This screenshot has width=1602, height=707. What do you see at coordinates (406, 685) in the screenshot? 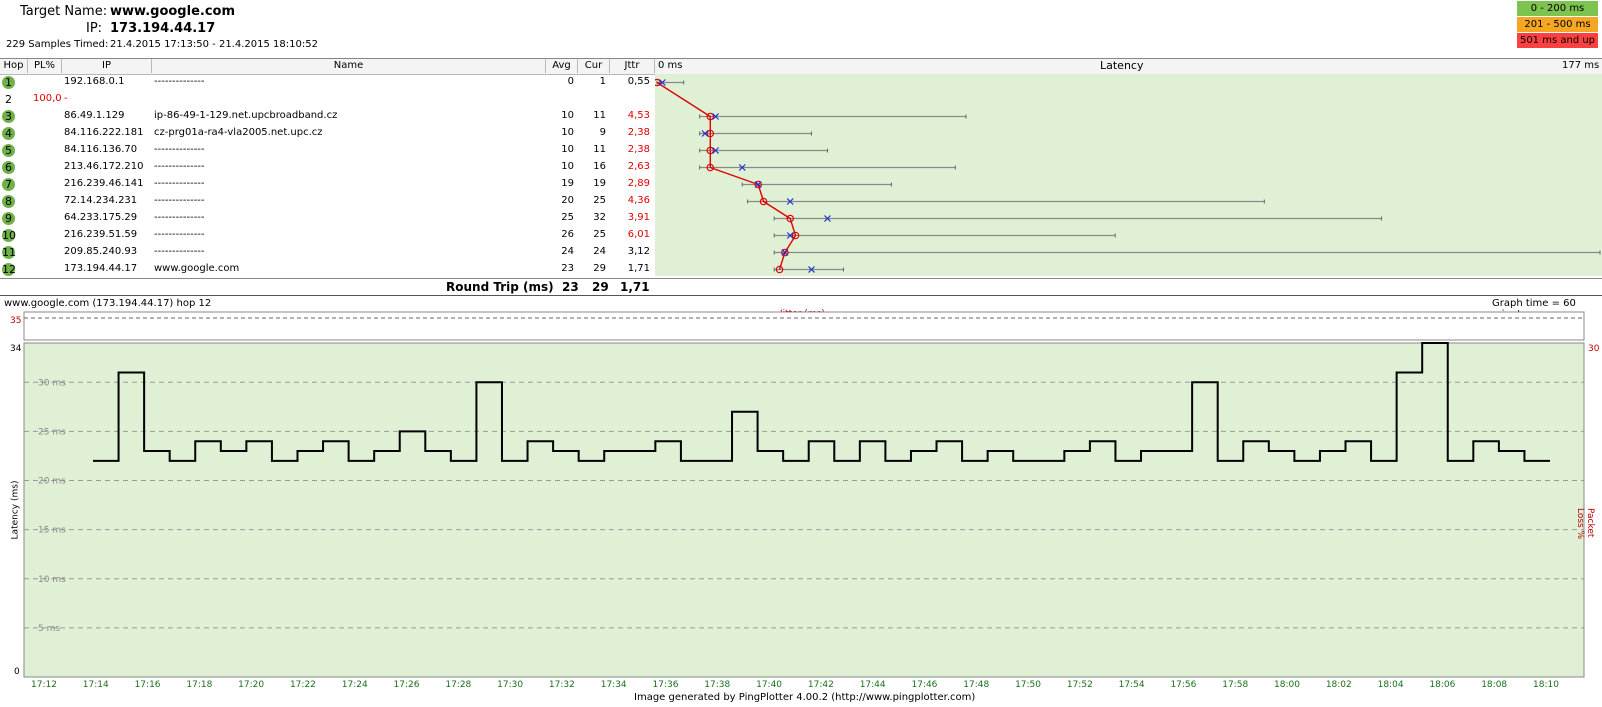
I see `x-tick-label: 17:26` at bounding box center [406, 685].